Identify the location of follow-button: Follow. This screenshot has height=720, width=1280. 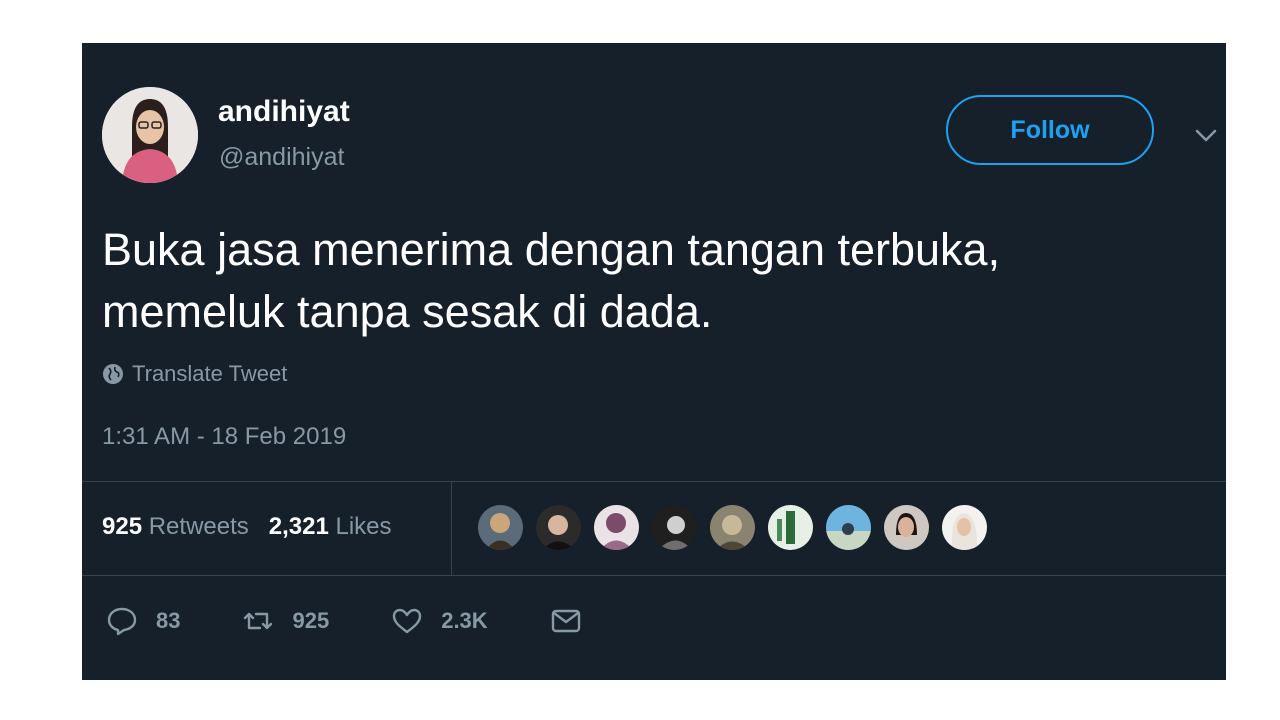
(1050, 130).